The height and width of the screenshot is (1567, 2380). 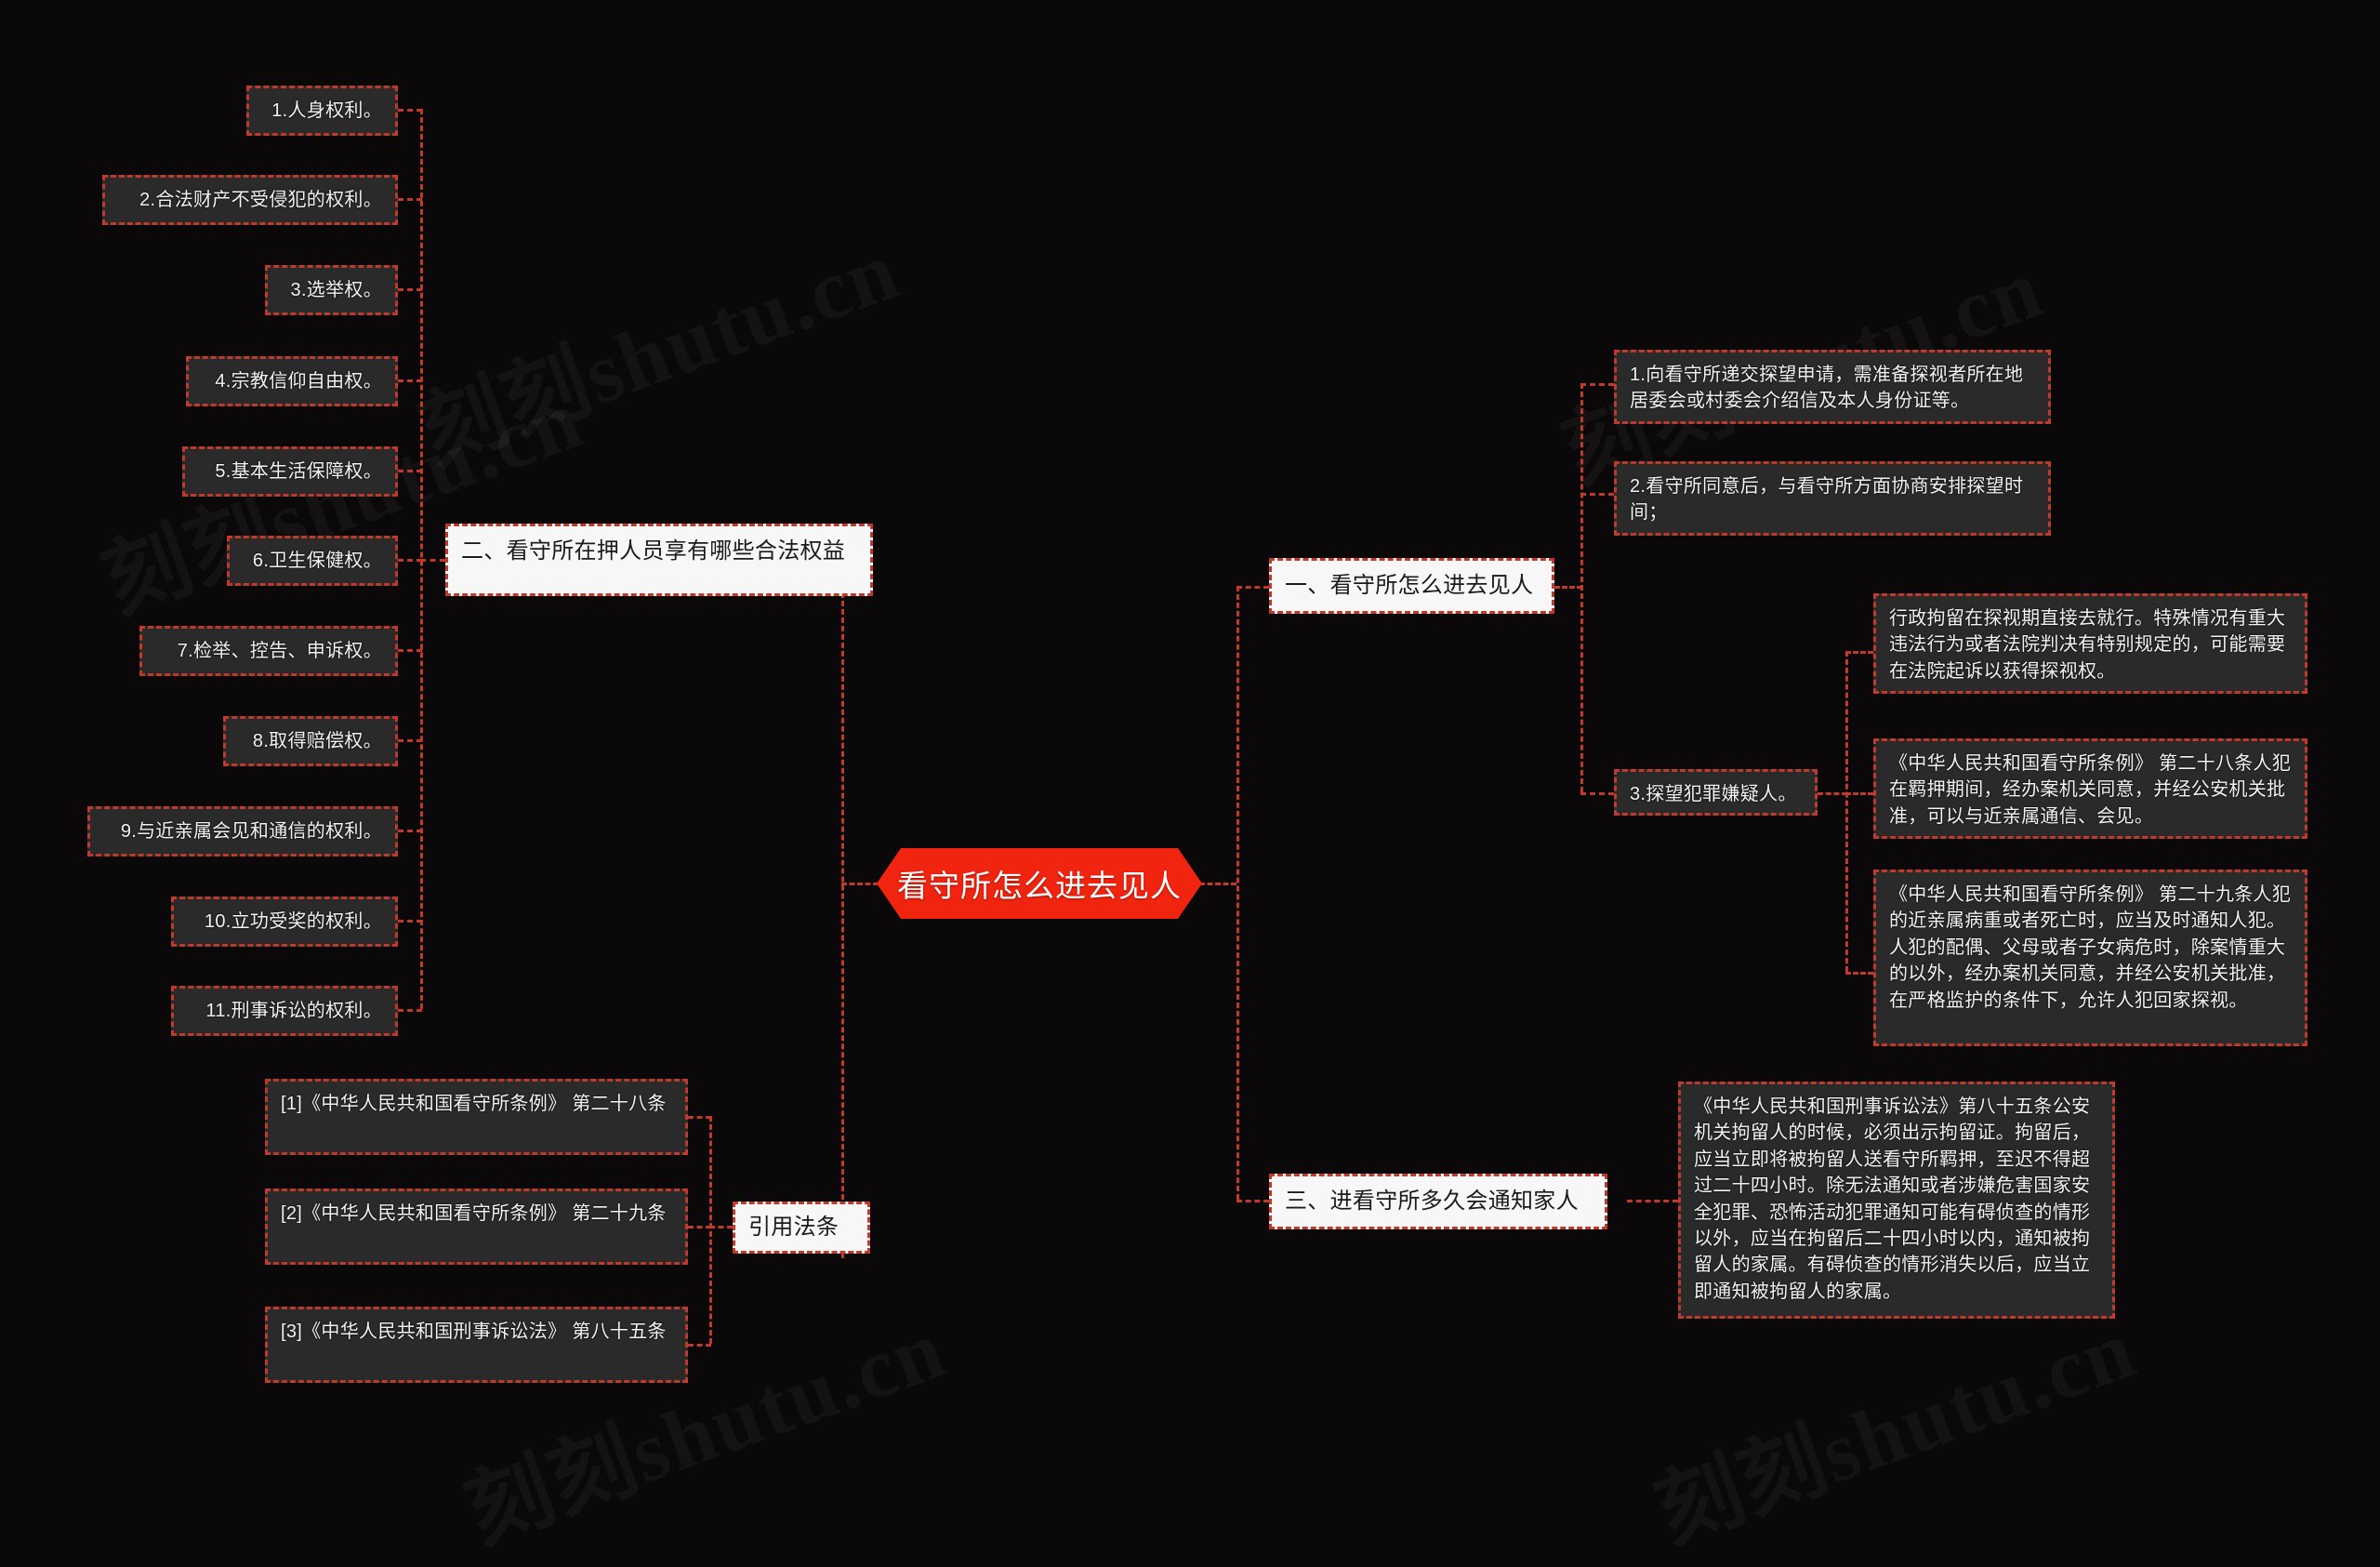 What do you see at coordinates (242, 831) in the screenshot?
I see `rights-item-9: 9.与近亲属会见和通信的权利。` at bounding box center [242, 831].